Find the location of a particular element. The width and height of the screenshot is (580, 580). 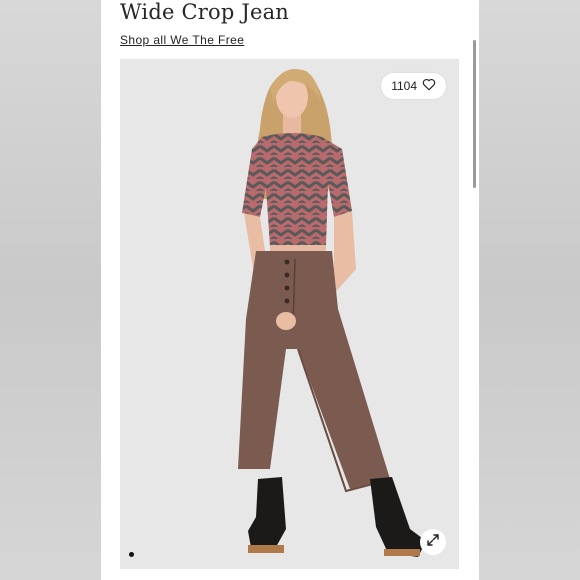

carousel-dot is located at coordinates (131, 554).